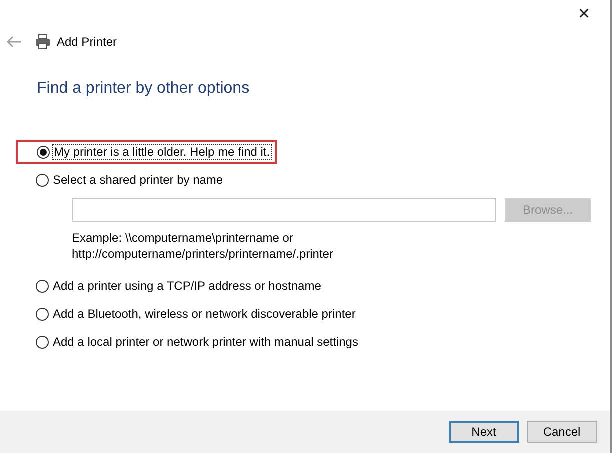 The image size is (612, 453). I want to click on option-label: Select a shared printer by name, so click(138, 180).